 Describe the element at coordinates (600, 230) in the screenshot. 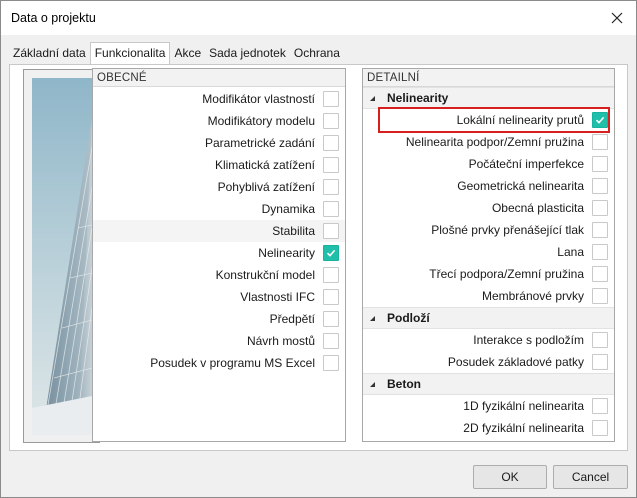

I see `detail-plosne-prvky-prenasejici-tlak-checkbox` at that location.